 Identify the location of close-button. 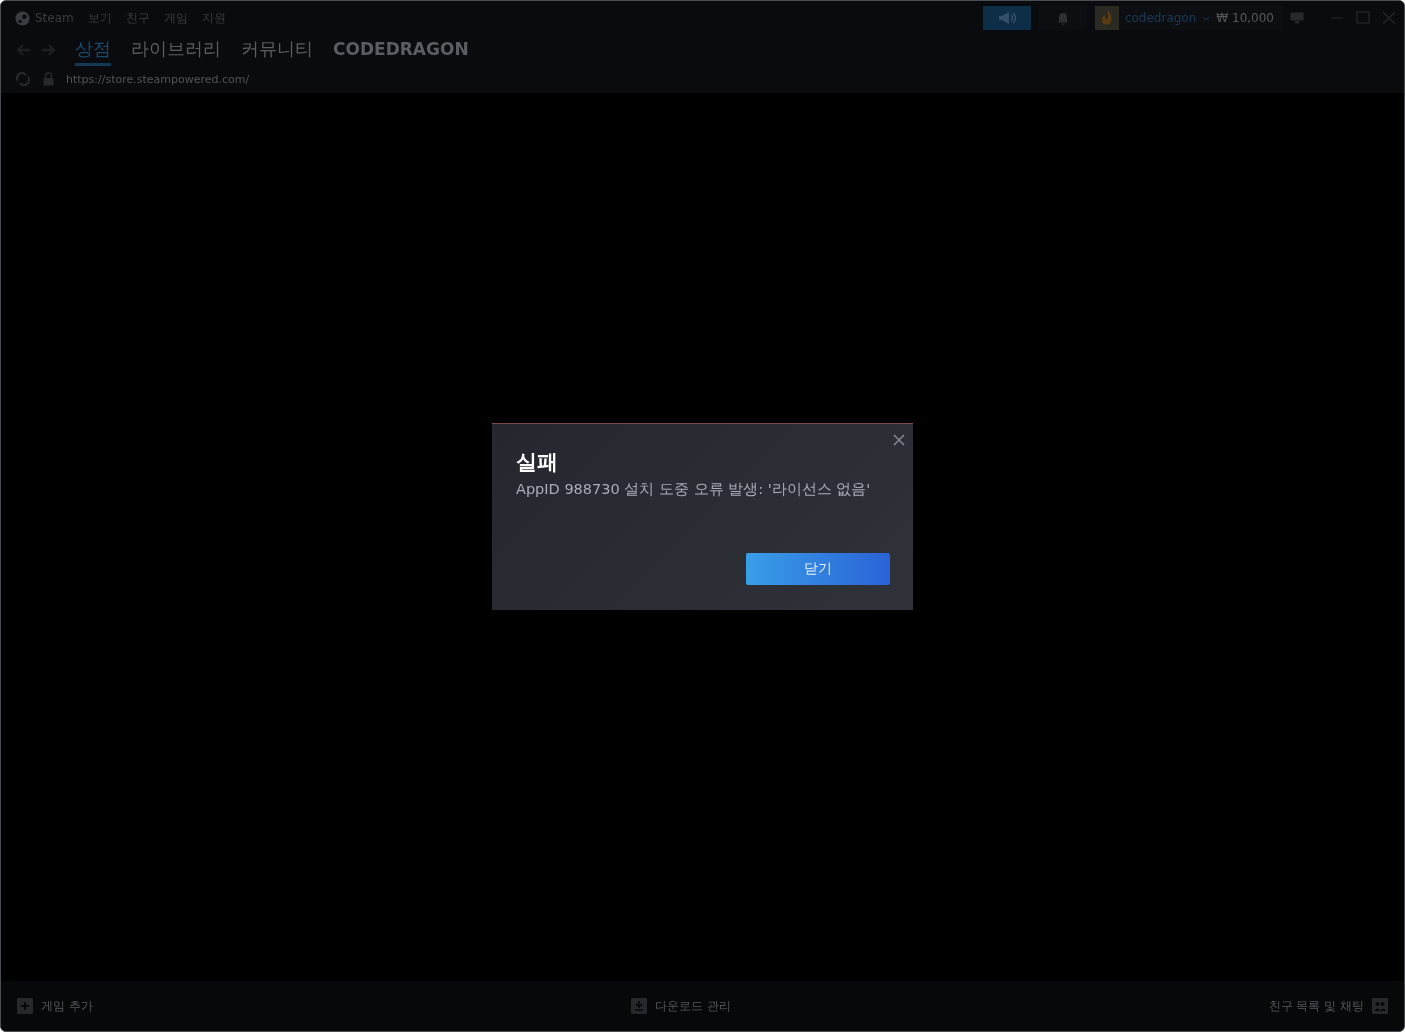
(899, 440).